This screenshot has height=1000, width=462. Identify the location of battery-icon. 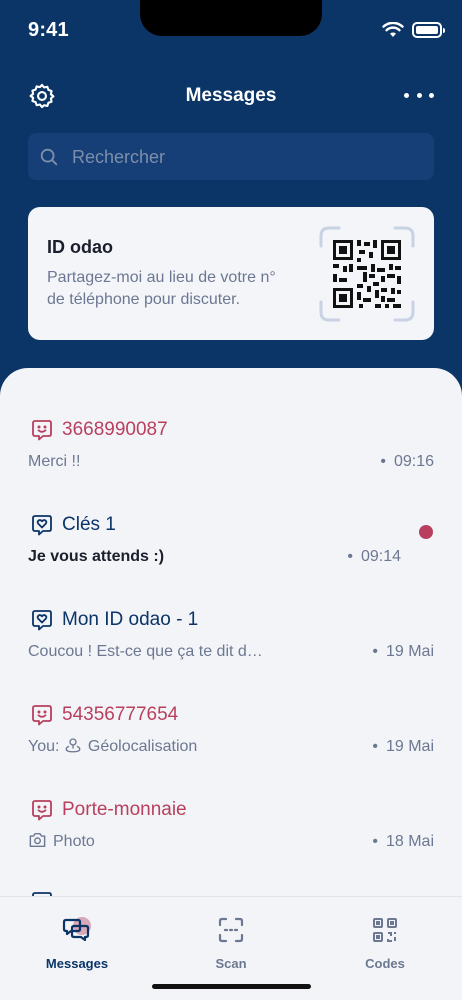
(428, 30).